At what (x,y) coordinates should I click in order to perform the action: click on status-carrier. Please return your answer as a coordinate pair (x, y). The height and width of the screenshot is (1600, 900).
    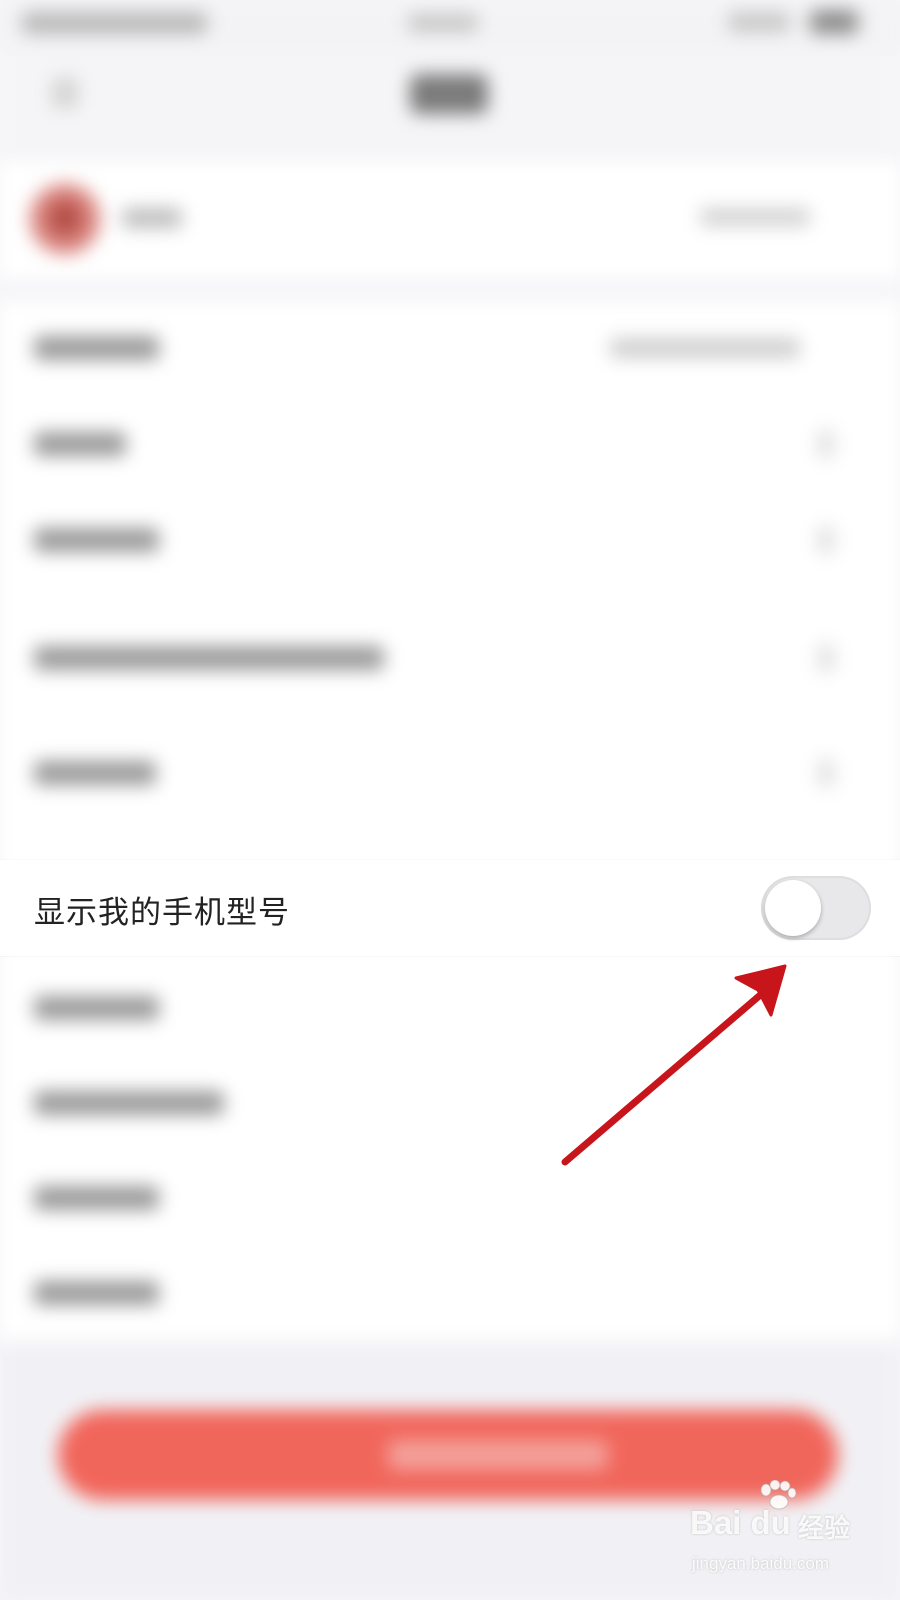
    Looking at the image, I should click on (114, 23).